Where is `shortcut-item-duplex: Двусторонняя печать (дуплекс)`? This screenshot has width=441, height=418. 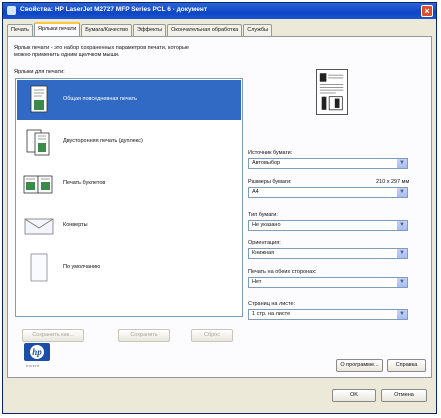
shortcut-item-duplex: Двусторонняя печать (дуплекс) is located at coordinates (129, 142).